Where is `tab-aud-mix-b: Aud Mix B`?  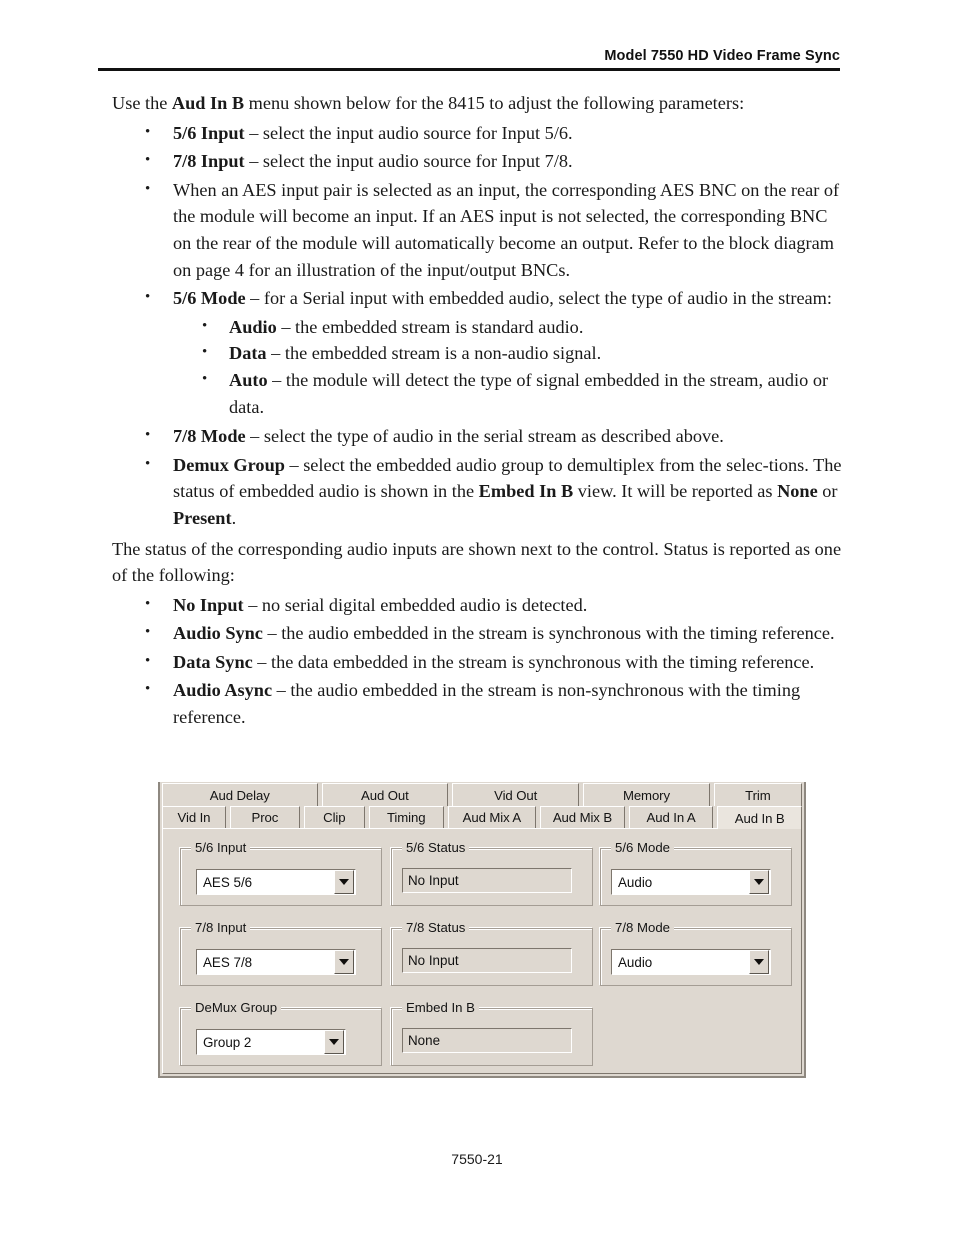 tab-aud-mix-b: Aud Mix B is located at coordinates (582, 817).